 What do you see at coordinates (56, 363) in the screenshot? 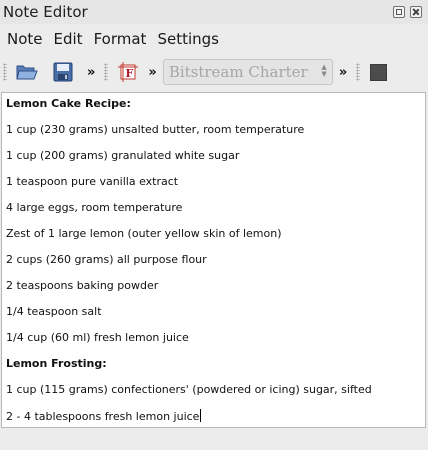
I see `note-heading-line: Lemon Frosting:` at bounding box center [56, 363].